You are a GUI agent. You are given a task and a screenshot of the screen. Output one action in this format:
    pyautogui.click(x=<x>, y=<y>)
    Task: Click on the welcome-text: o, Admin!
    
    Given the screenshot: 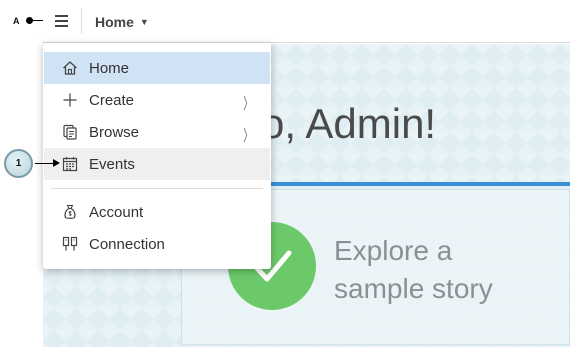 What is the action you would take?
    pyautogui.click(x=349, y=123)
    